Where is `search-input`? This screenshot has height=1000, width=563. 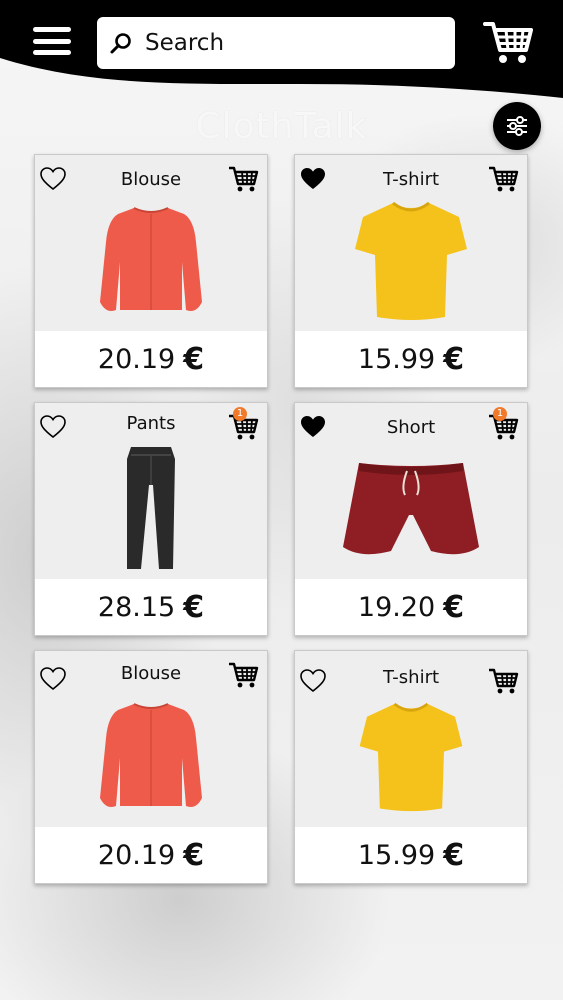
search-input is located at coordinates (285, 43).